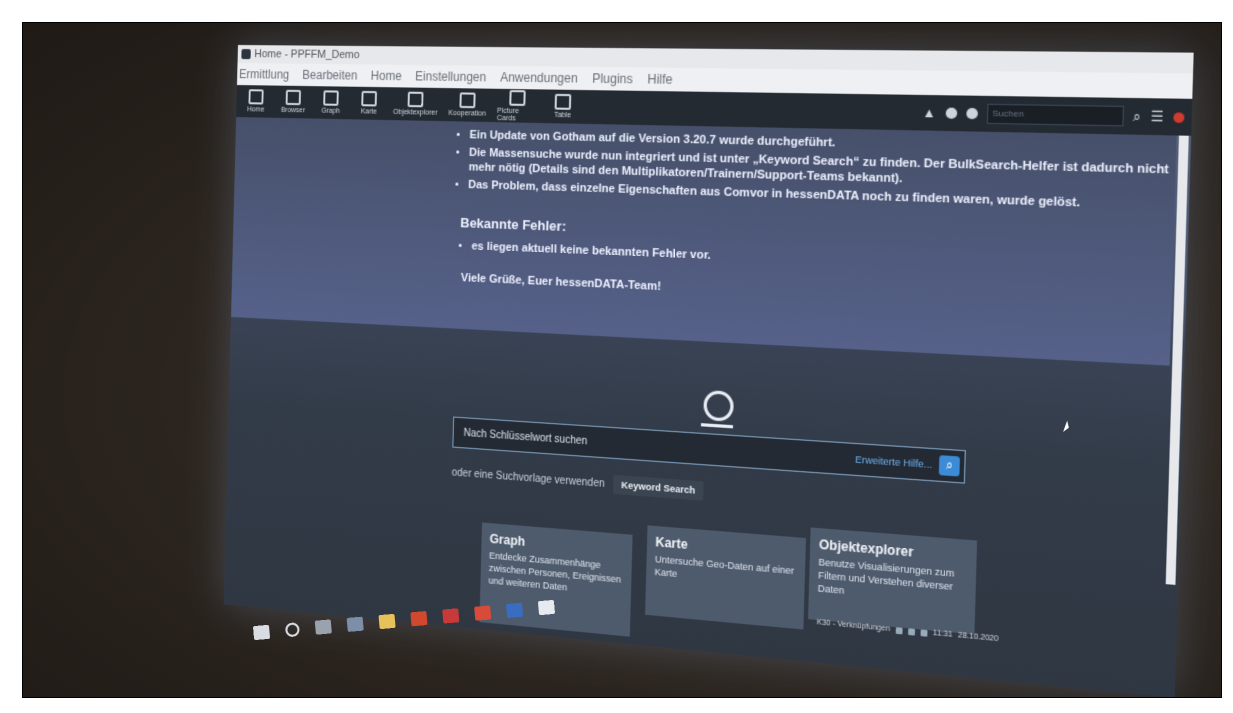  What do you see at coordinates (546, 607) in the screenshot?
I see `palantir-taskbar-icon` at bounding box center [546, 607].